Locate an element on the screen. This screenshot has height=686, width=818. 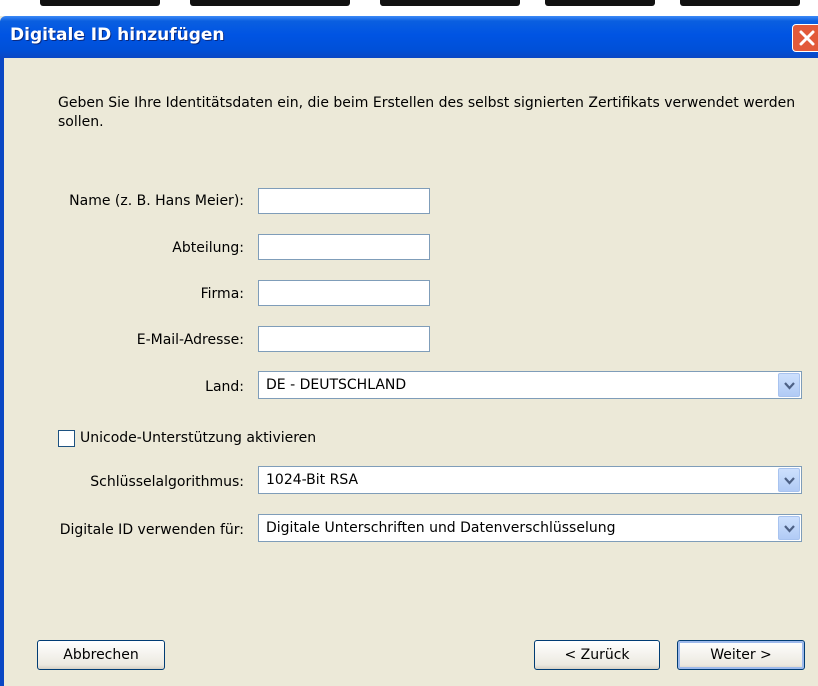
dialog-title: Digitale ID hinzufügen is located at coordinates (117, 35).